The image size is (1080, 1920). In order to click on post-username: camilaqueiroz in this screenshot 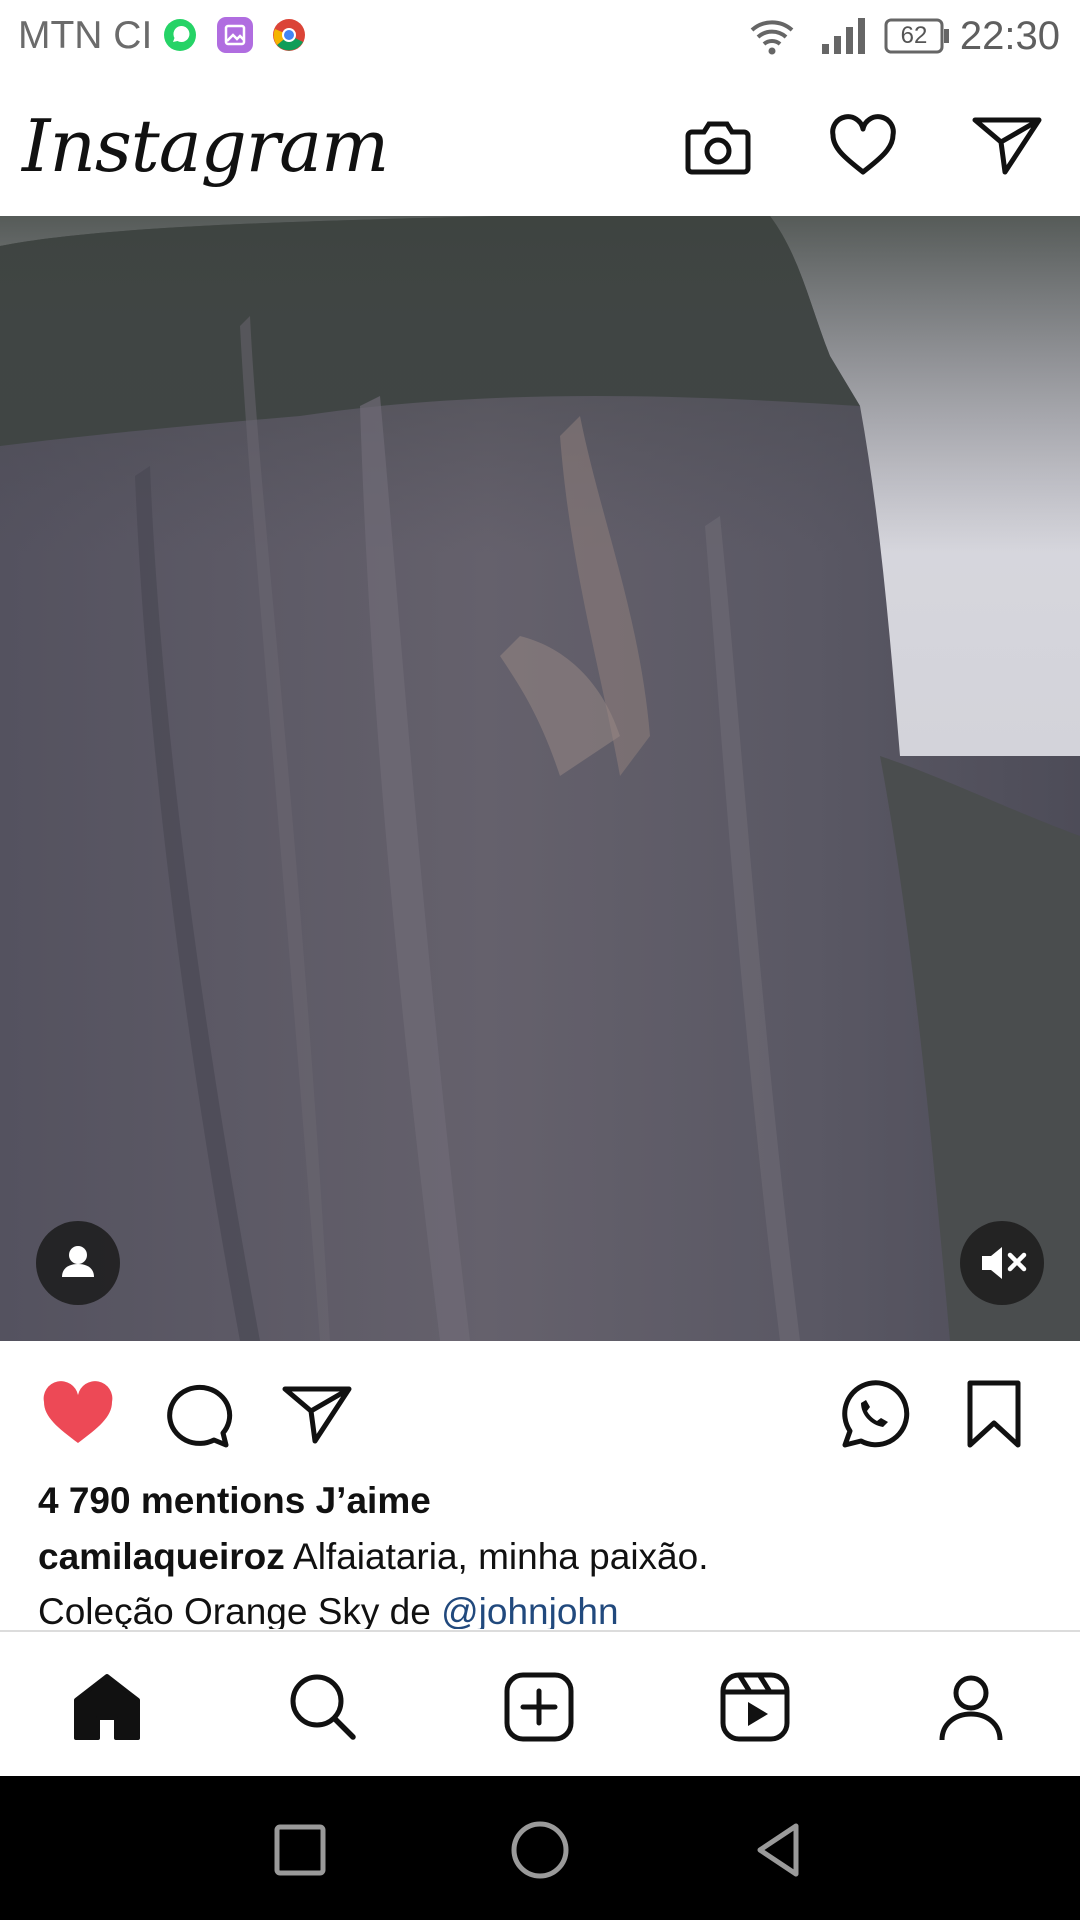, I will do `click(161, 1556)`.